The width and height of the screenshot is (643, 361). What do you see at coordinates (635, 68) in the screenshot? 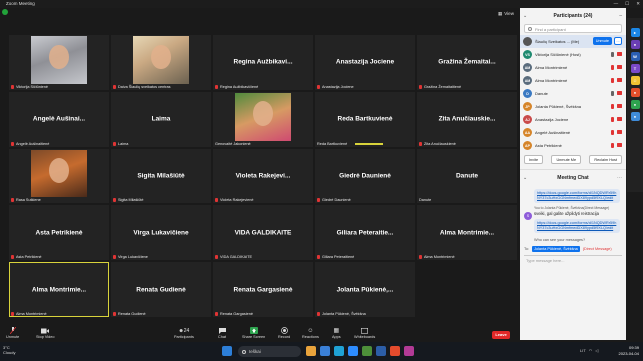
I see `teams-app-icon: T` at bounding box center [635, 68].